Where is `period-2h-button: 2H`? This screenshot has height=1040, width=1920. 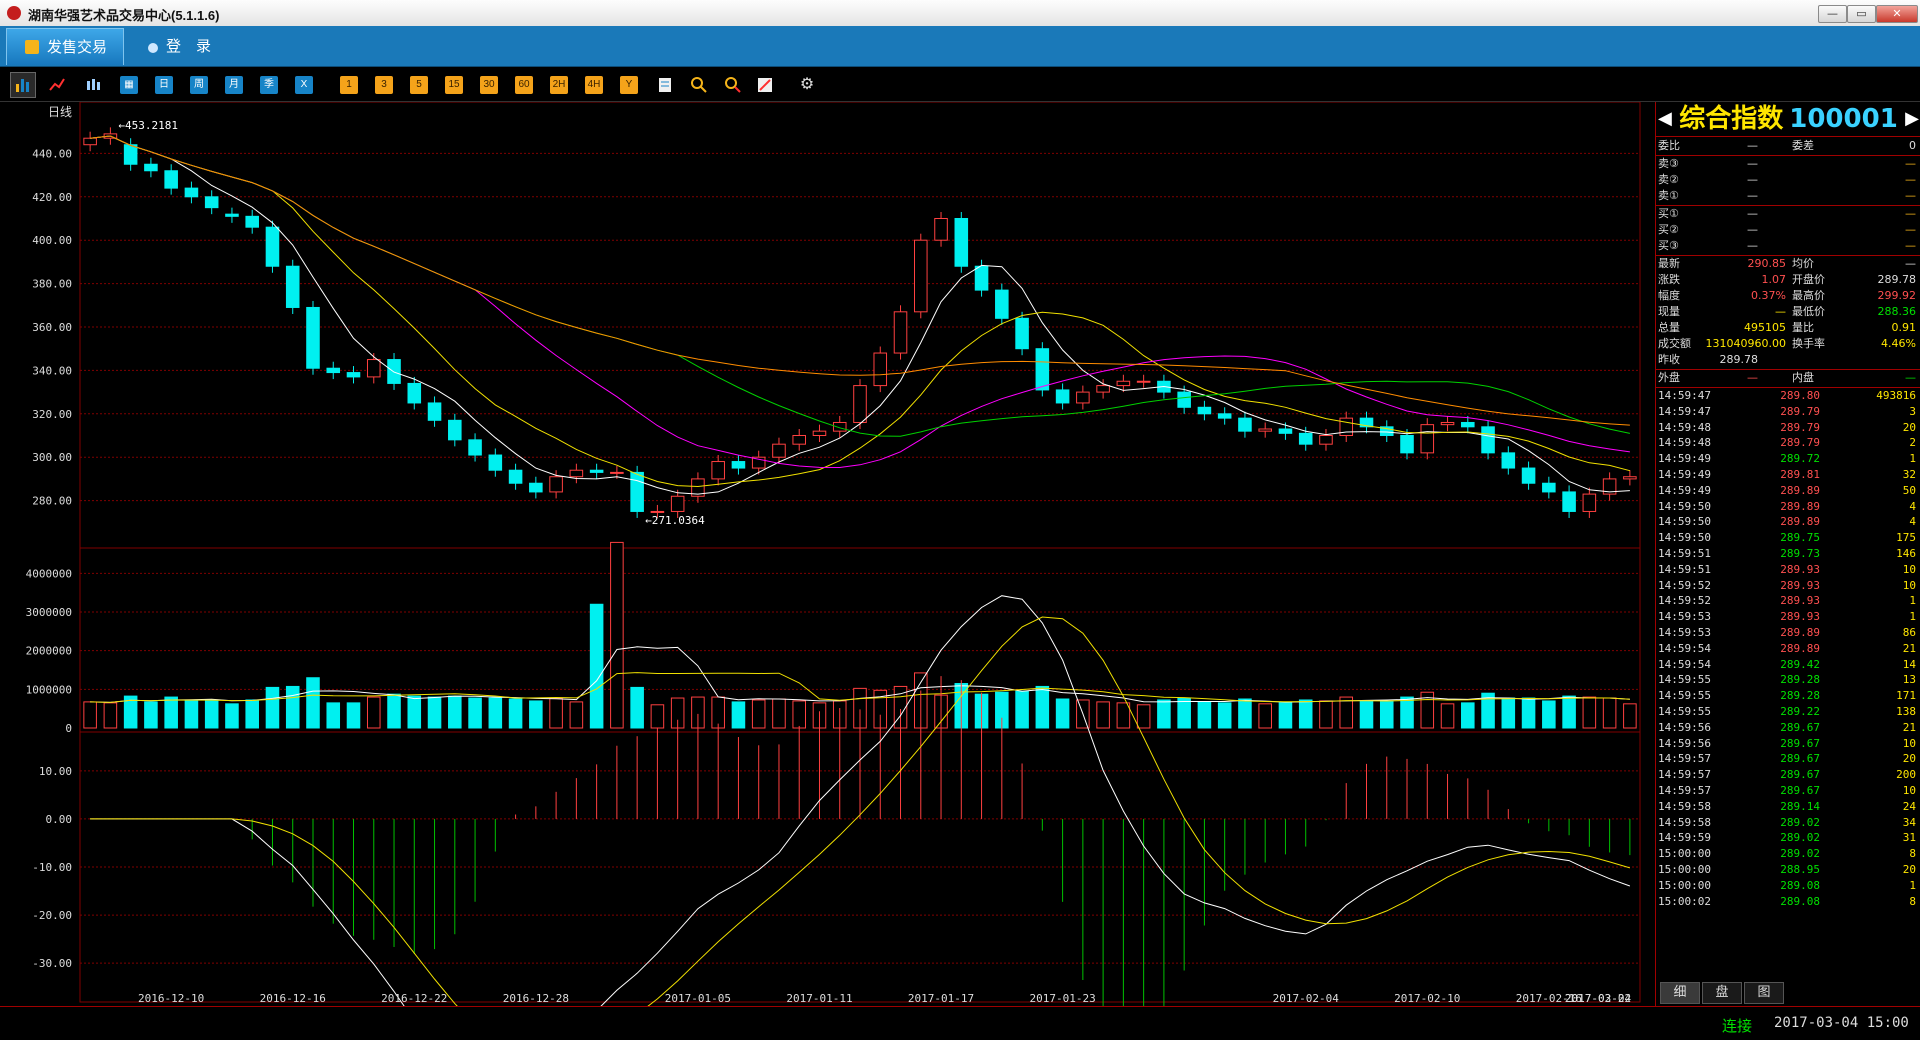 period-2h-button: 2H is located at coordinates (559, 85).